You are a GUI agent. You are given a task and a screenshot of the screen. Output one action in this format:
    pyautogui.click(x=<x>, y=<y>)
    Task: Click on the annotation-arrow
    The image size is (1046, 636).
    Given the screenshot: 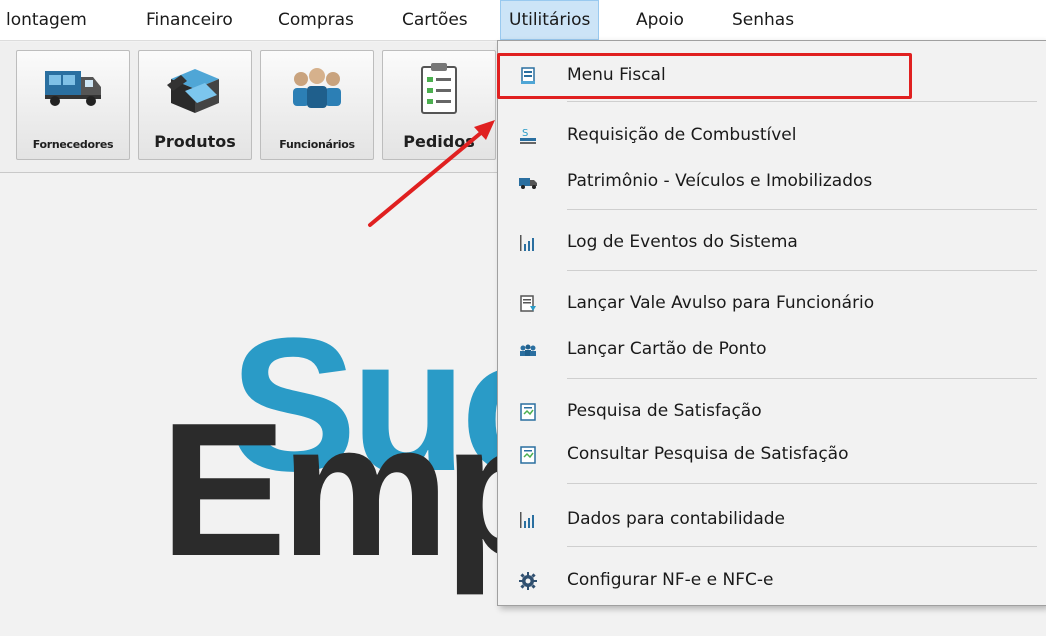 What is the action you would take?
    pyautogui.click(x=431, y=173)
    